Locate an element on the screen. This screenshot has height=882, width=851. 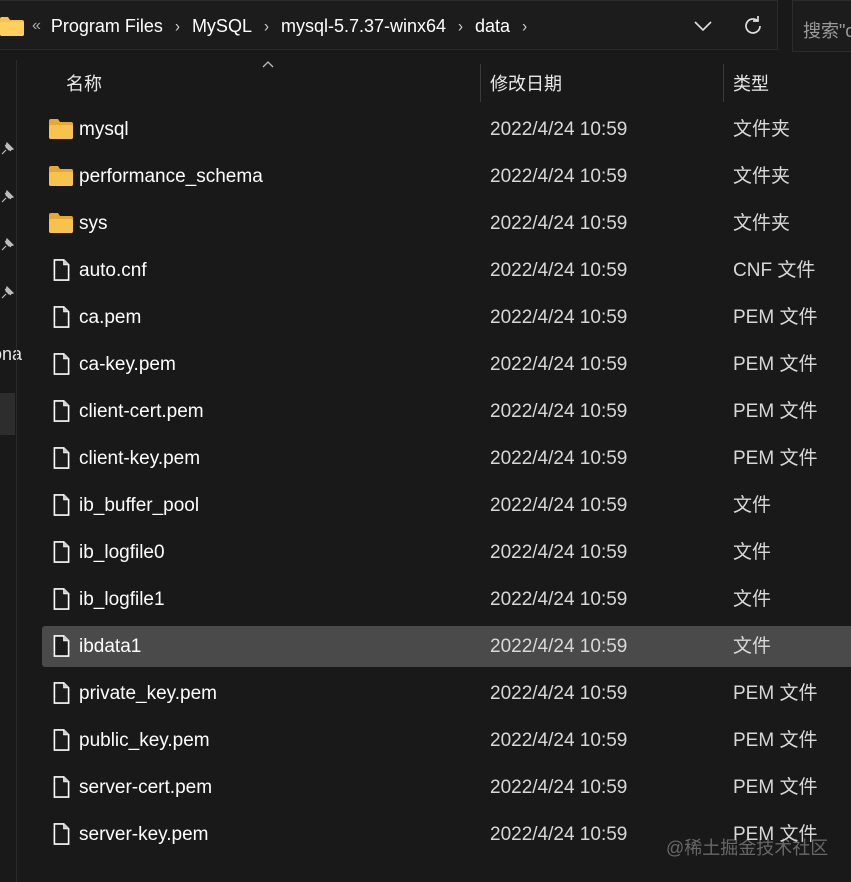
file-name: mysql is located at coordinates (104, 129).